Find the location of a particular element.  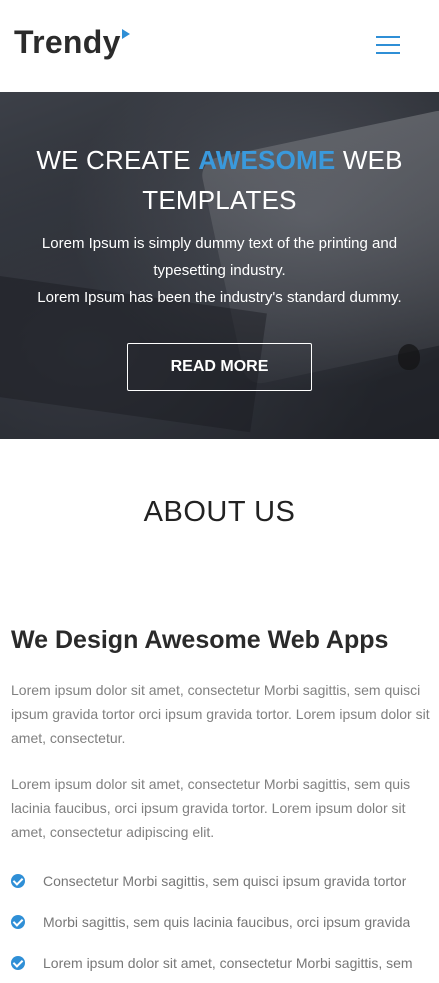

hamburger-menu-icon is located at coordinates (388, 45).